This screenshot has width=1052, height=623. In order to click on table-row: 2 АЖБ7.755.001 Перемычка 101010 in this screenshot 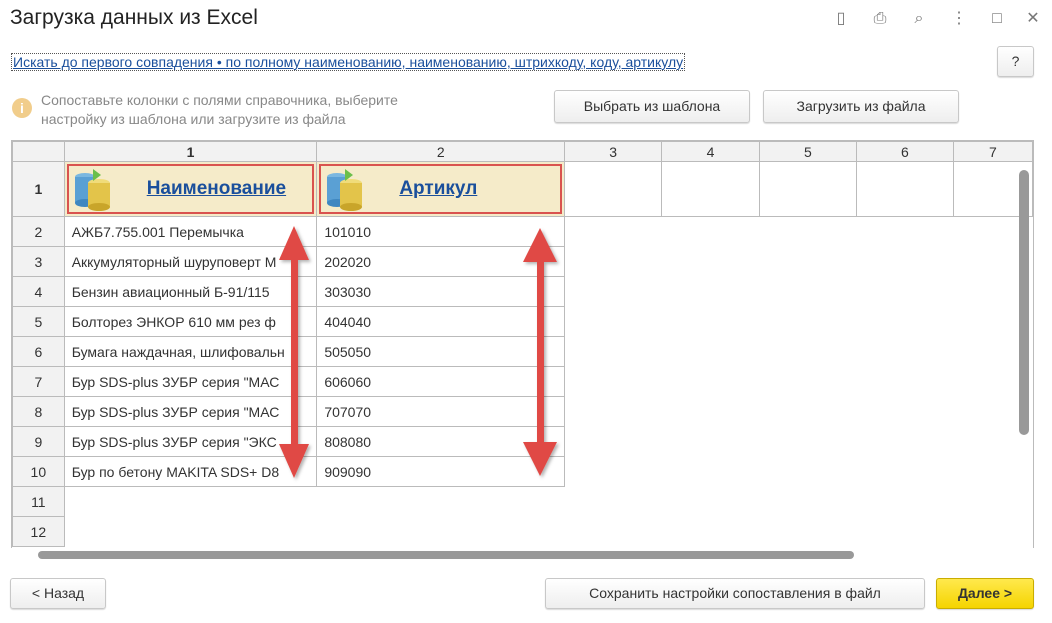, I will do `click(522, 231)`.